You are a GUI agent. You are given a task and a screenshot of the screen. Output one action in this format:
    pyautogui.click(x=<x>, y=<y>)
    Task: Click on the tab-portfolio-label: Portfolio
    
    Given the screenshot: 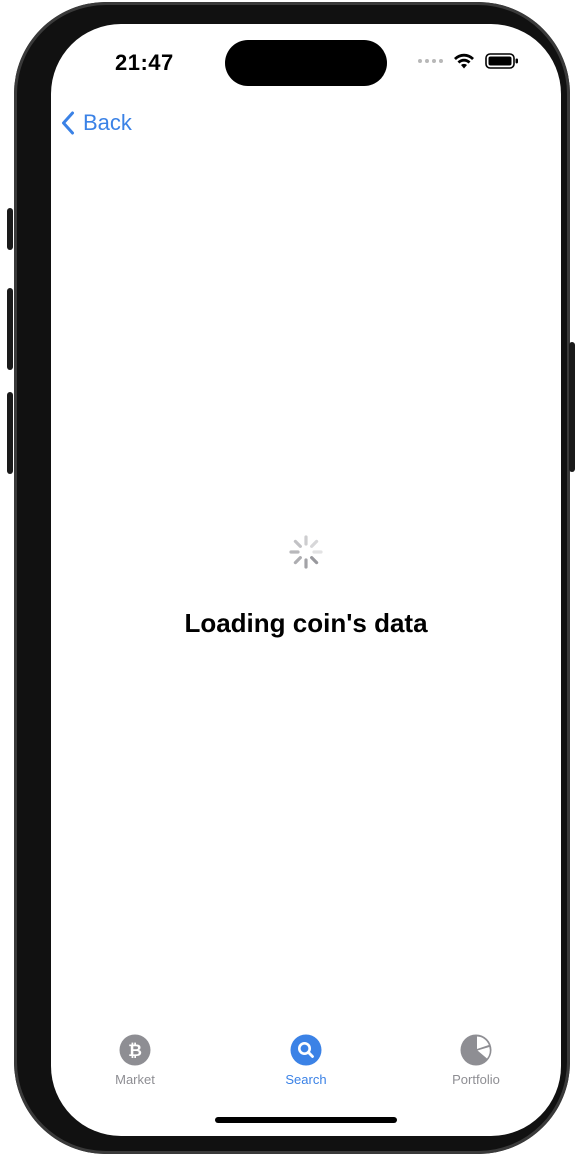 What is the action you would take?
    pyautogui.click(x=476, y=1079)
    